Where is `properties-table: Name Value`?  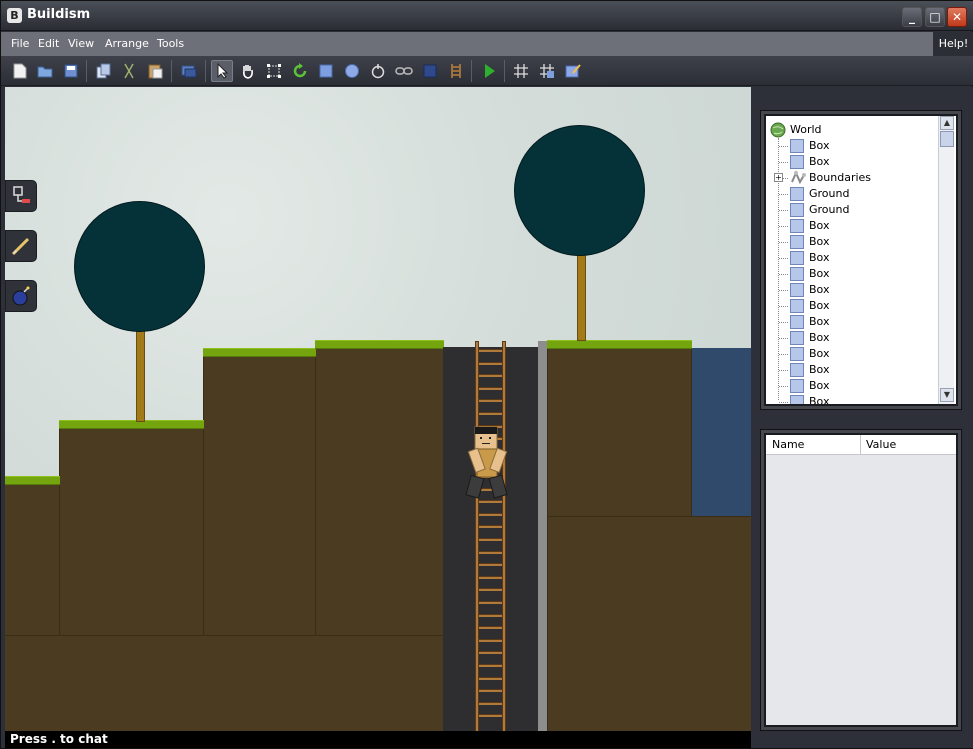 properties-table: Name Value is located at coordinates (861, 580).